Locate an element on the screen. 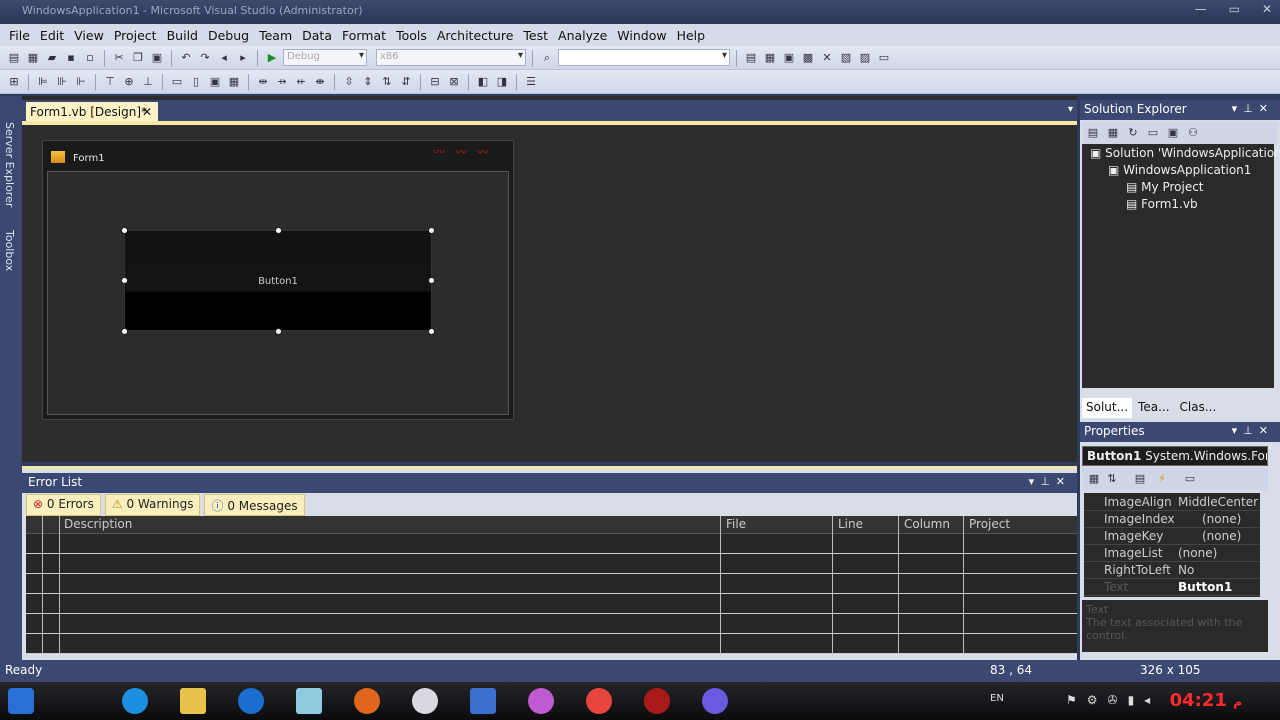 The width and height of the screenshot is (1280, 720). find-combo is located at coordinates (644, 57).